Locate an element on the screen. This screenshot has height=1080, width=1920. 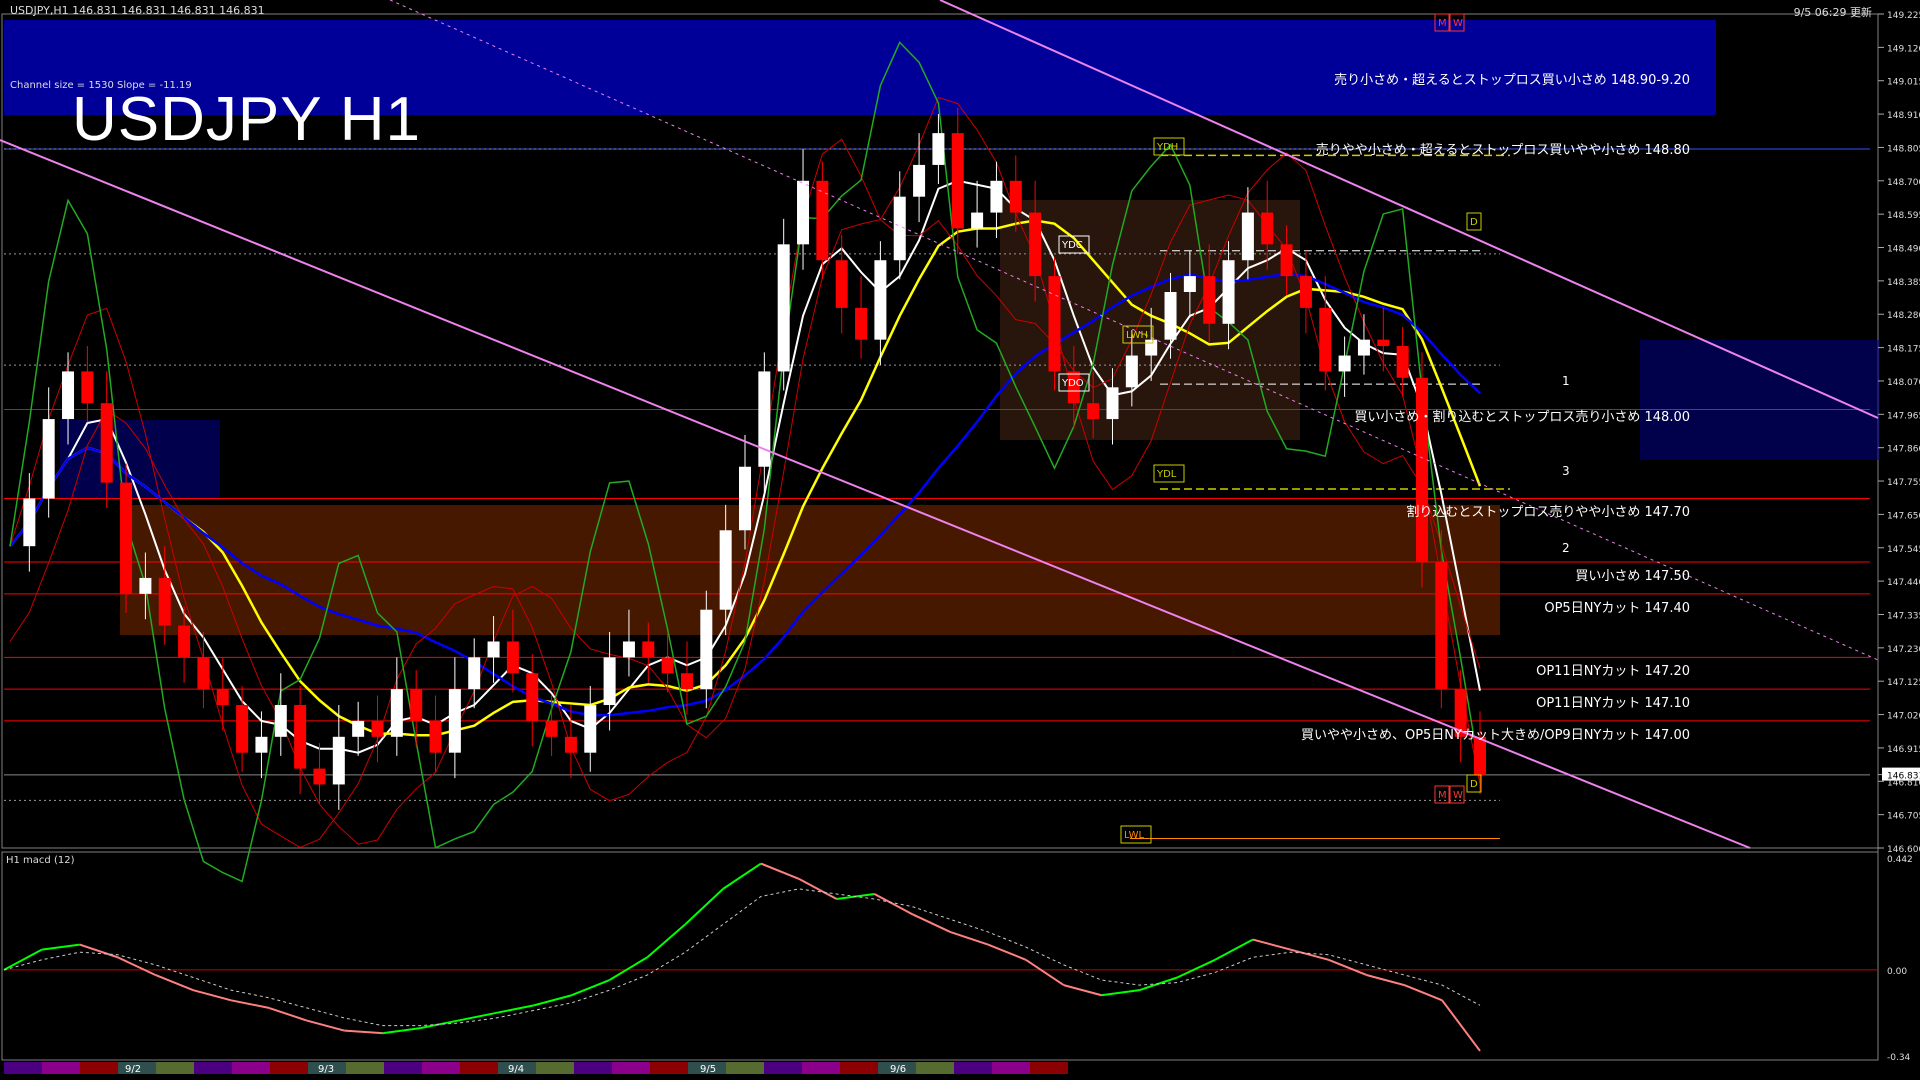
level-label: D is located at coordinates (1474, 222).